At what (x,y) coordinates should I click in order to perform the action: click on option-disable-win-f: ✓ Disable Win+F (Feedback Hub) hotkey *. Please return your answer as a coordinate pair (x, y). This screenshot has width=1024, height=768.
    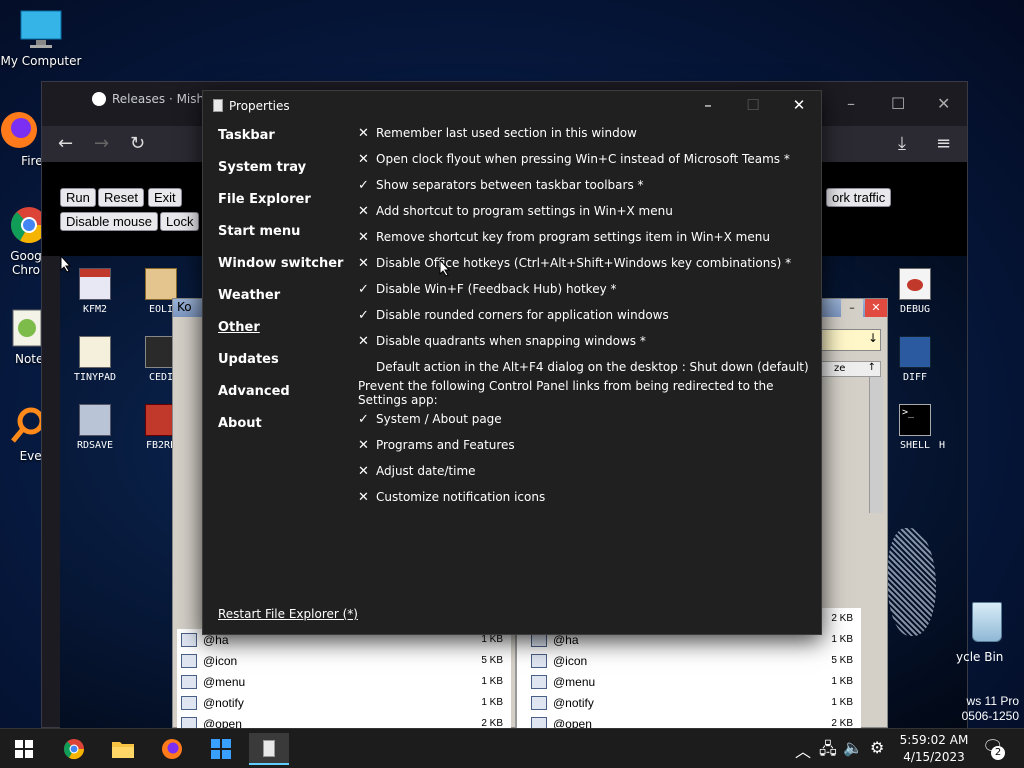
    Looking at the image, I should click on (487, 289).